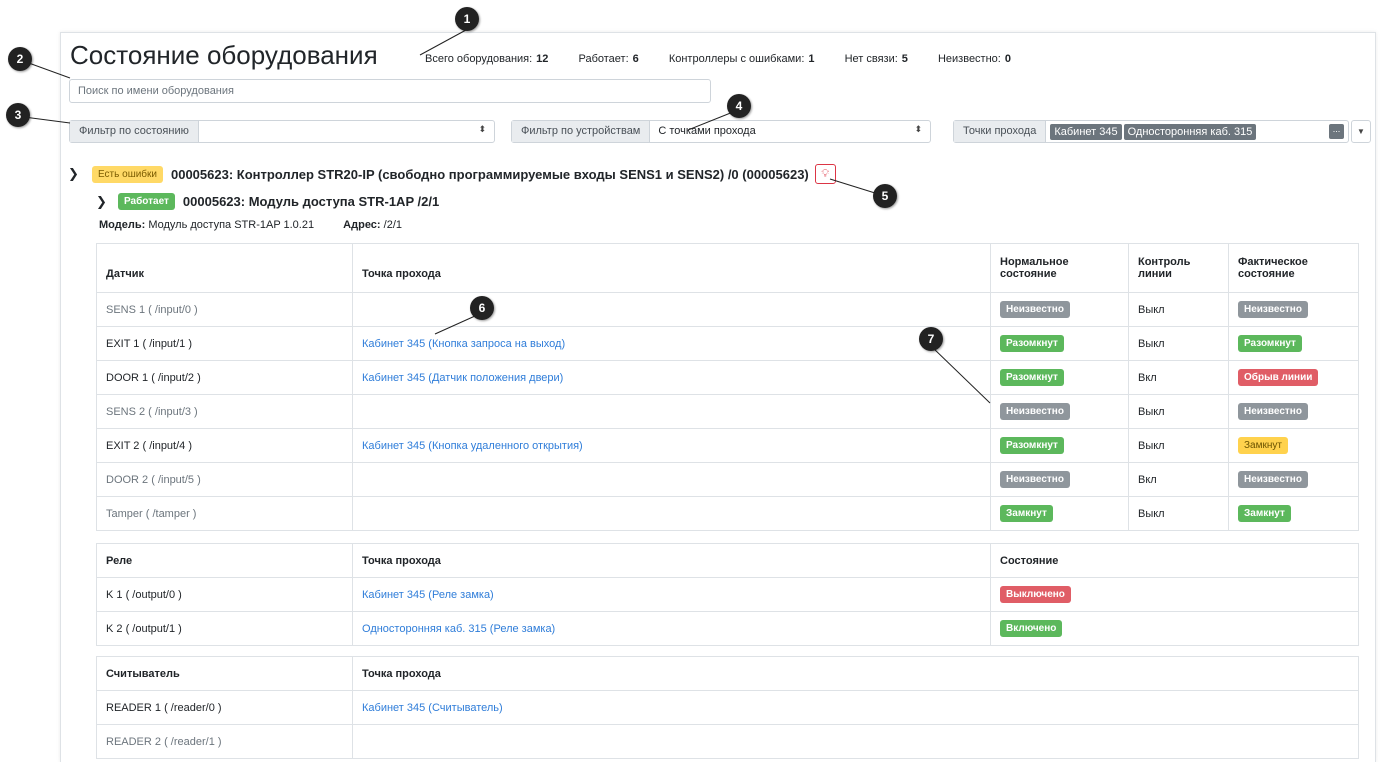  What do you see at coordinates (1361, 131) in the screenshot?
I see `chevron-down-icon: ▼` at bounding box center [1361, 131].